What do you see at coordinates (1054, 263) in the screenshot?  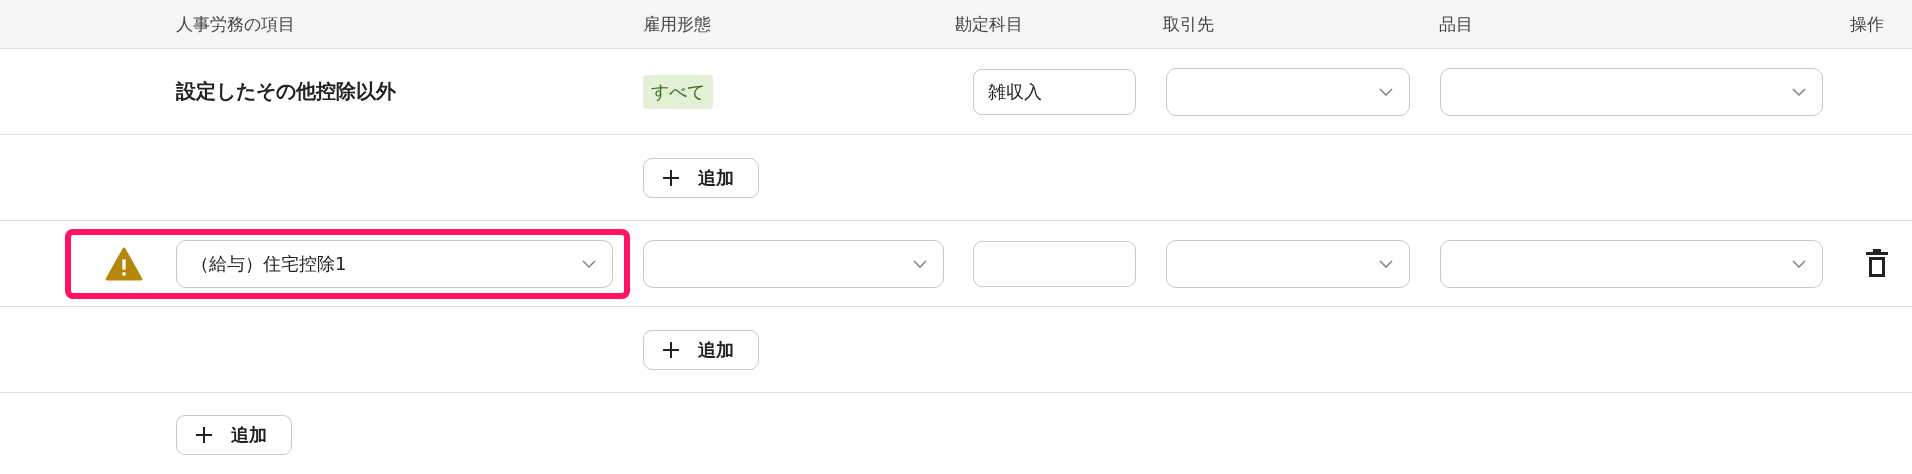 I see `account-field` at bounding box center [1054, 263].